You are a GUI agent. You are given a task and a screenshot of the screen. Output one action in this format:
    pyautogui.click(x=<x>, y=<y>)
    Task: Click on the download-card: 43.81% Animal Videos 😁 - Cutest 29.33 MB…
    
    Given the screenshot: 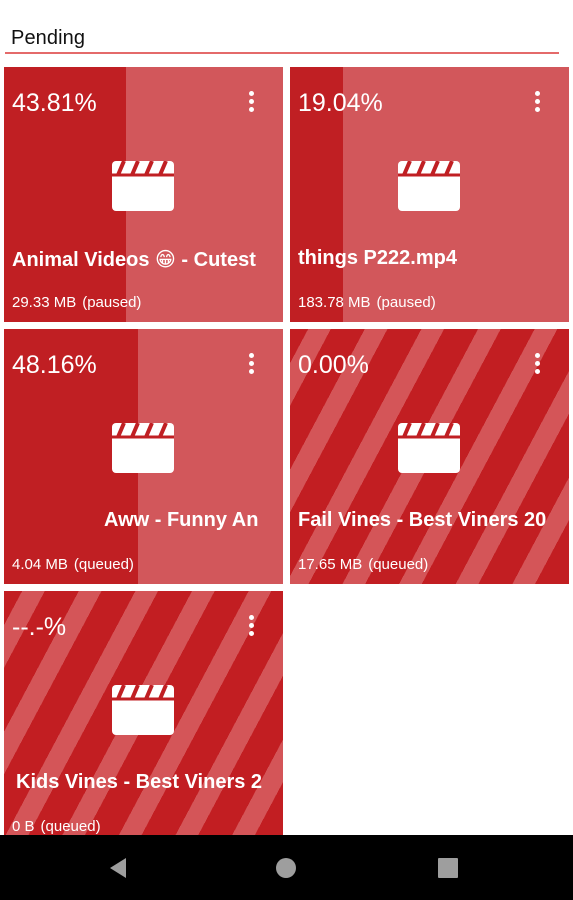 What is the action you would take?
    pyautogui.click(x=143, y=194)
    